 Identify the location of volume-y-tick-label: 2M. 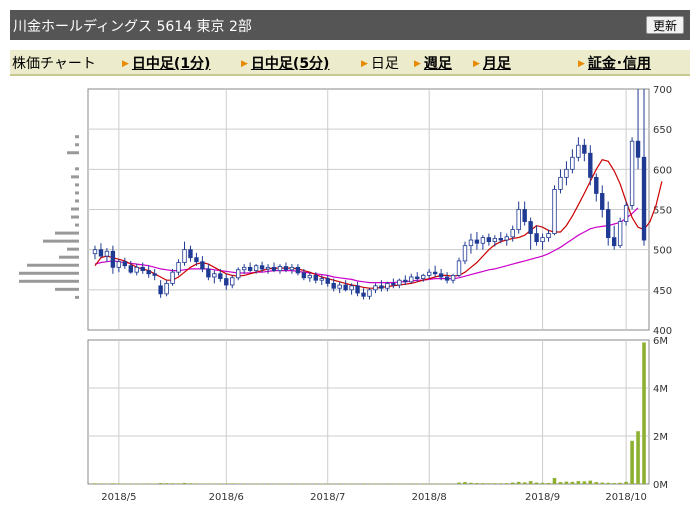
(660, 437).